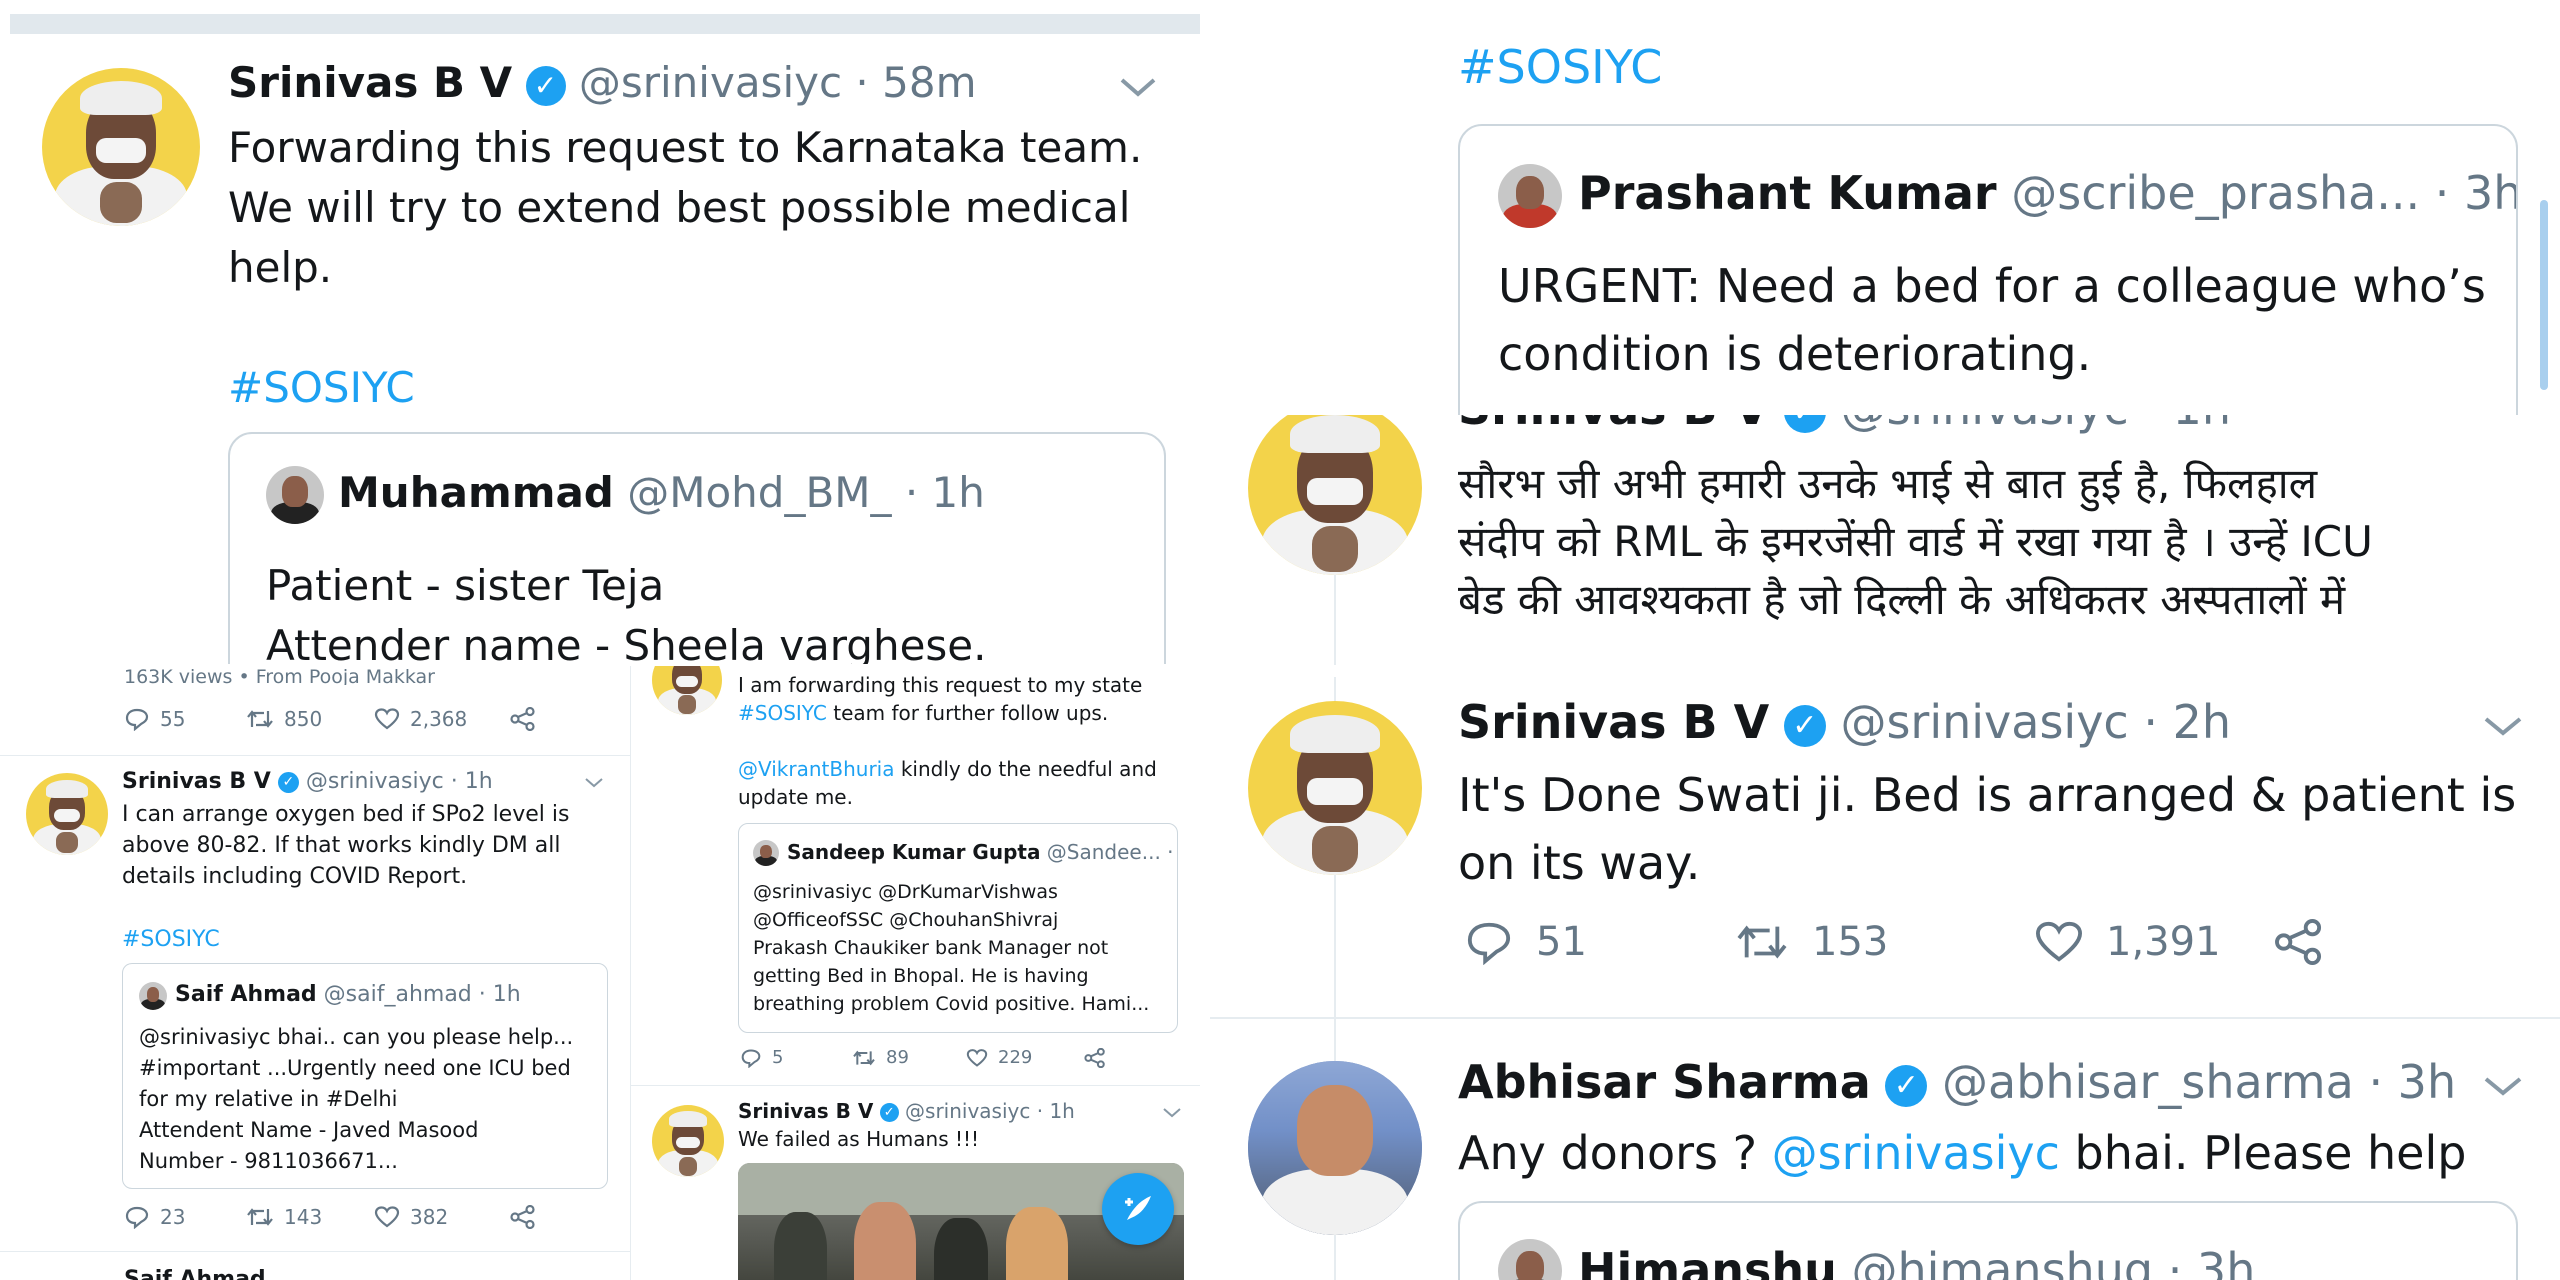 The width and height of the screenshot is (2560, 1280). I want to click on quote-text-line: Patient - sister Teja, so click(465, 585).